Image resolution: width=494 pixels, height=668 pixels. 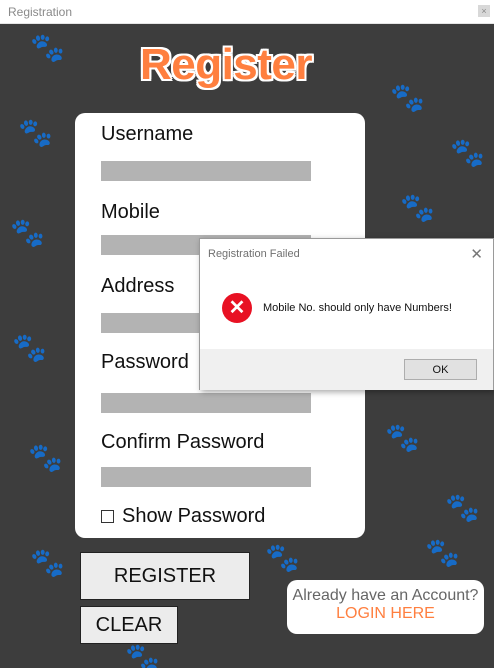 I want to click on window-close-icon: ×, so click(x=484, y=11).